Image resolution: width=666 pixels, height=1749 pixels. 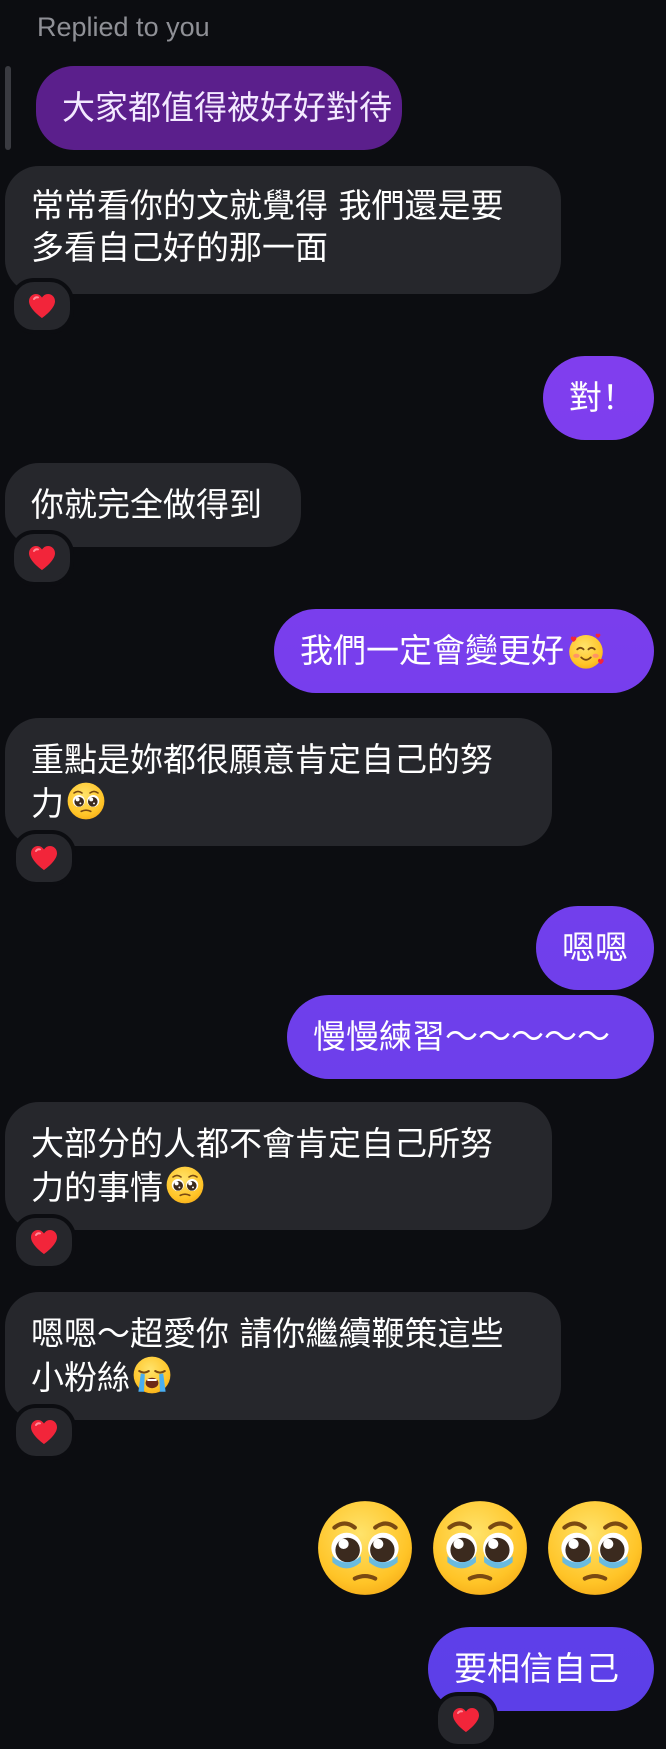 What do you see at coordinates (47, 803) in the screenshot?
I see `message-text-line: 力` at bounding box center [47, 803].